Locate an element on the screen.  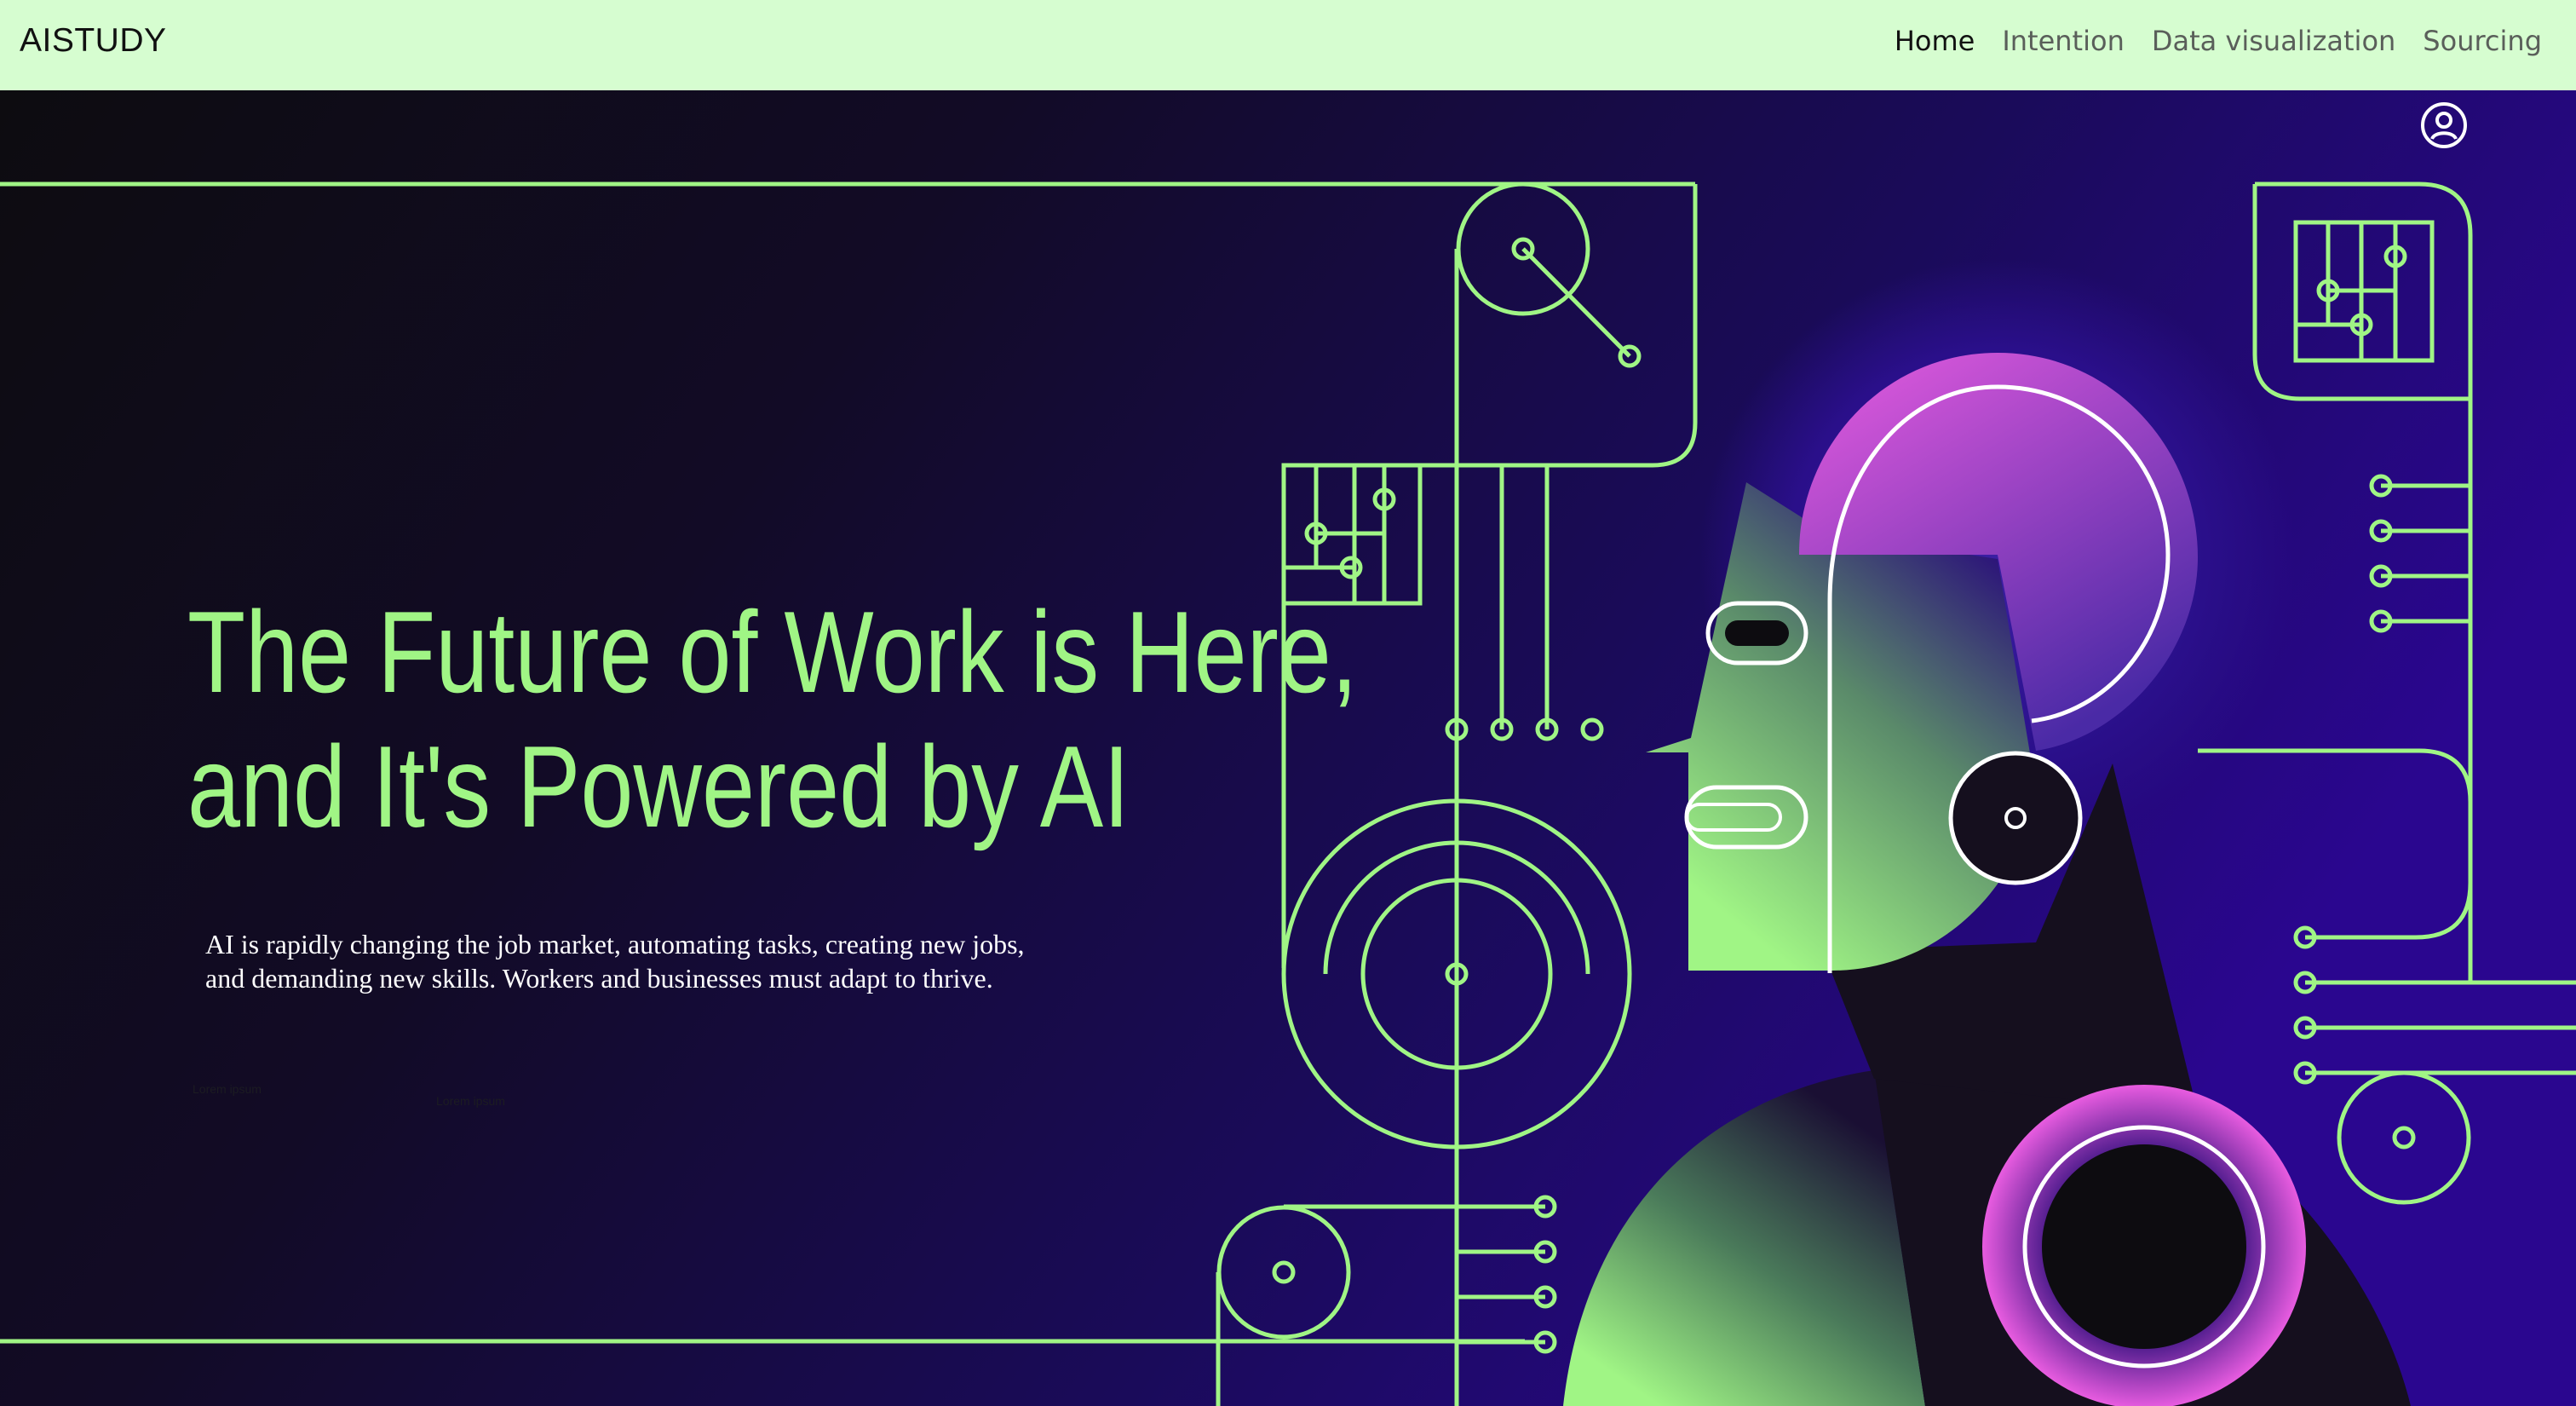
headline-line-2: and It's Powered by AI is located at coordinates (659, 786).